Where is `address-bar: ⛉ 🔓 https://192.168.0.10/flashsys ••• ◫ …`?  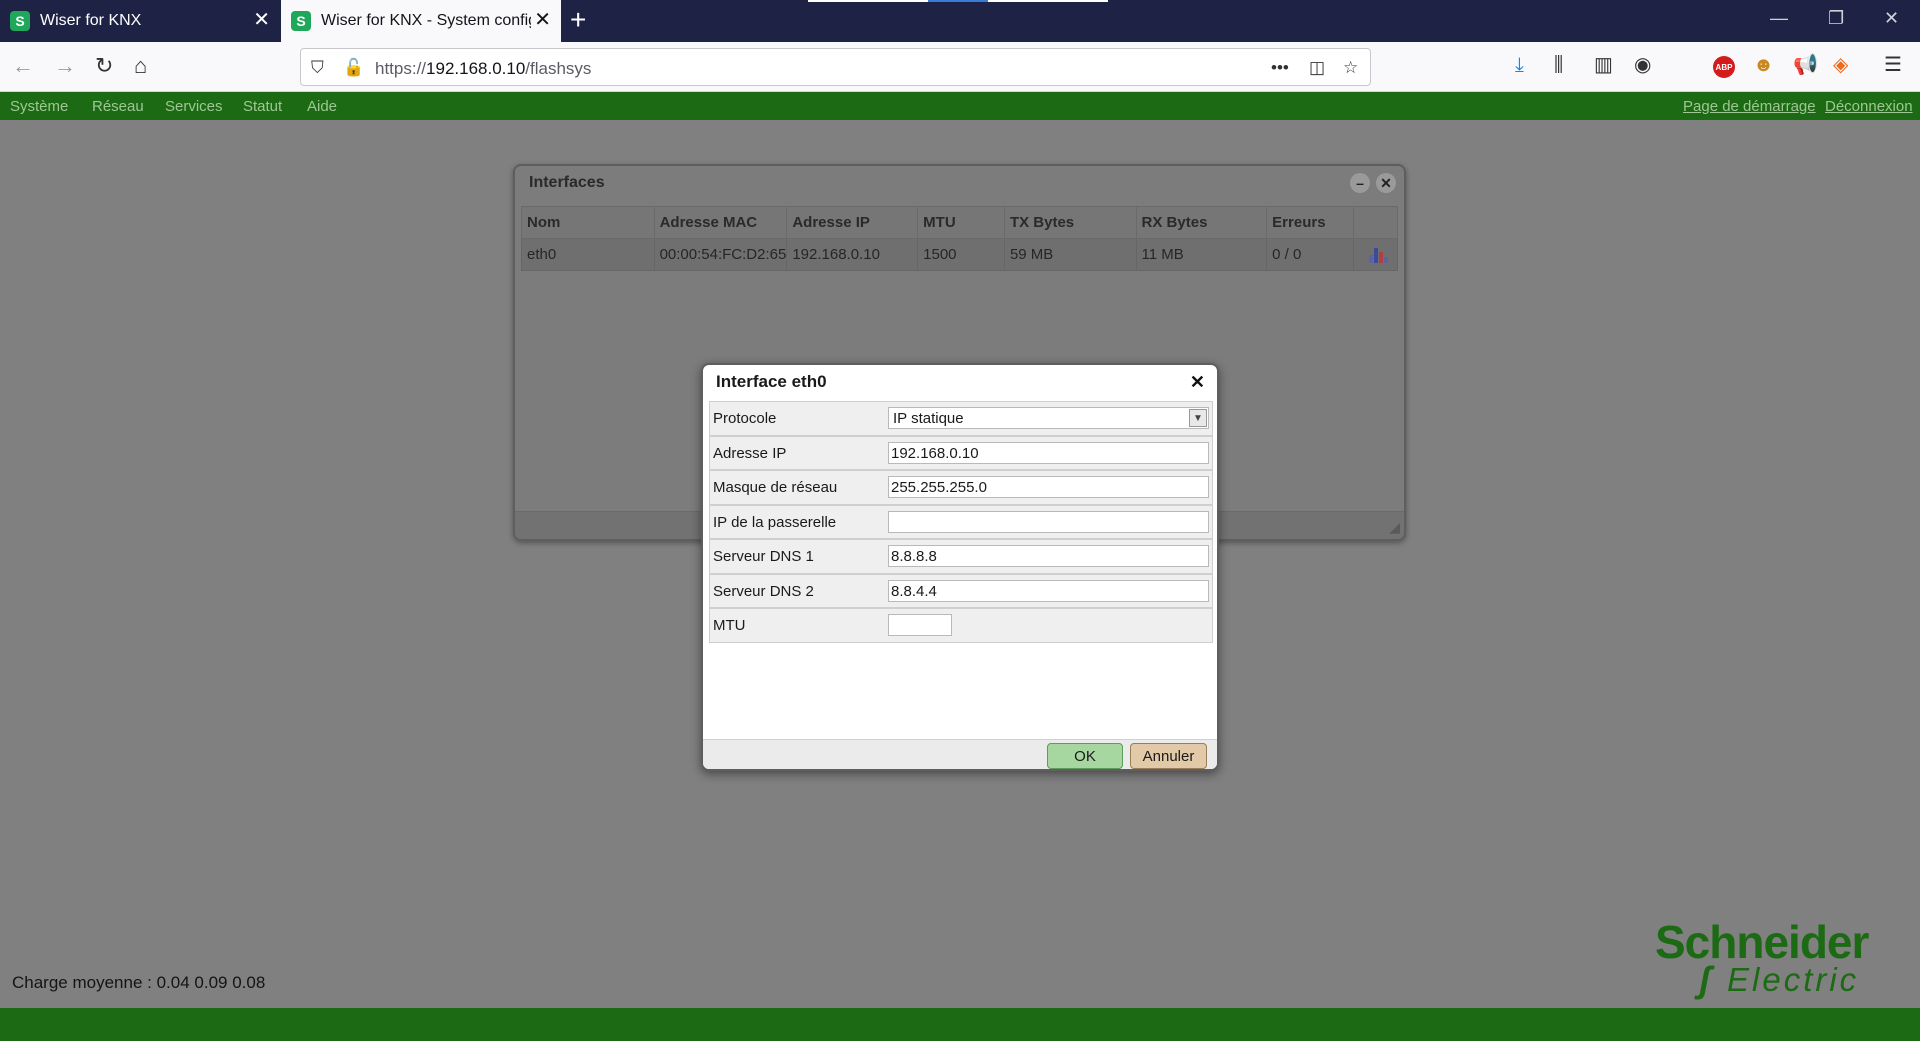
address-bar: ⛉ 🔓 https://192.168.0.10/flashsys ••• ◫ … is located at coordinates (835, 67).